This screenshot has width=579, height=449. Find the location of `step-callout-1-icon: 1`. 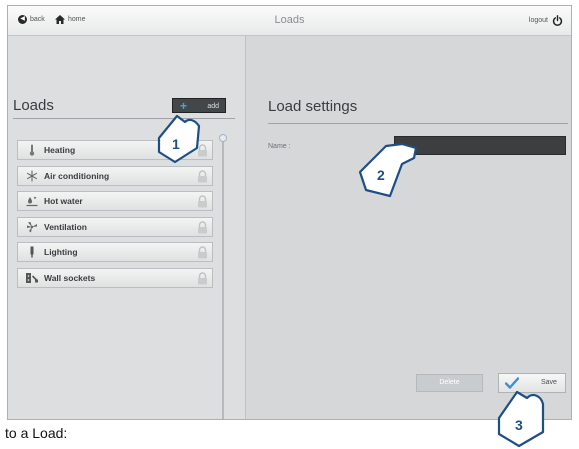

step-callout-1-icon: 1 is located at coordinates (179, 139).